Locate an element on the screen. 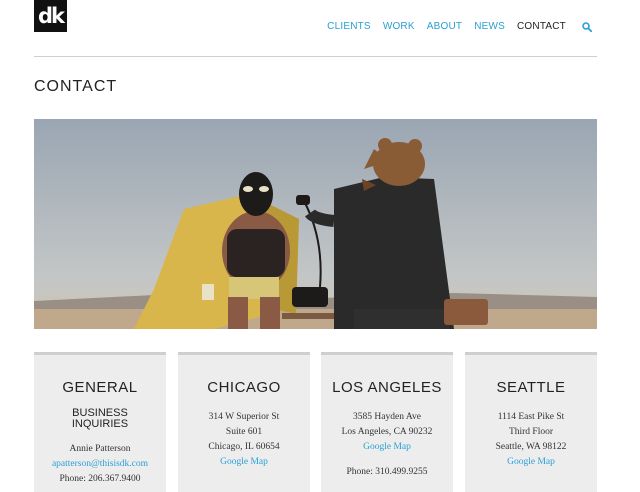  header-divider is located at coordinates (315, 56).